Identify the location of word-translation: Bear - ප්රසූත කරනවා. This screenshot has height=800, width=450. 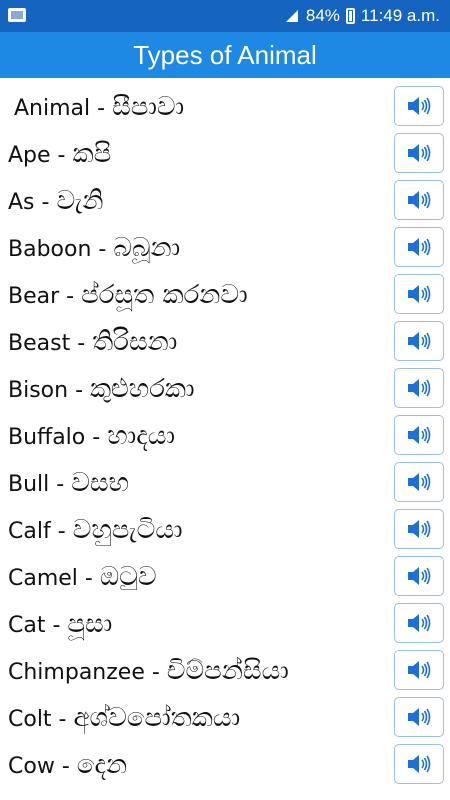
(128, 295).